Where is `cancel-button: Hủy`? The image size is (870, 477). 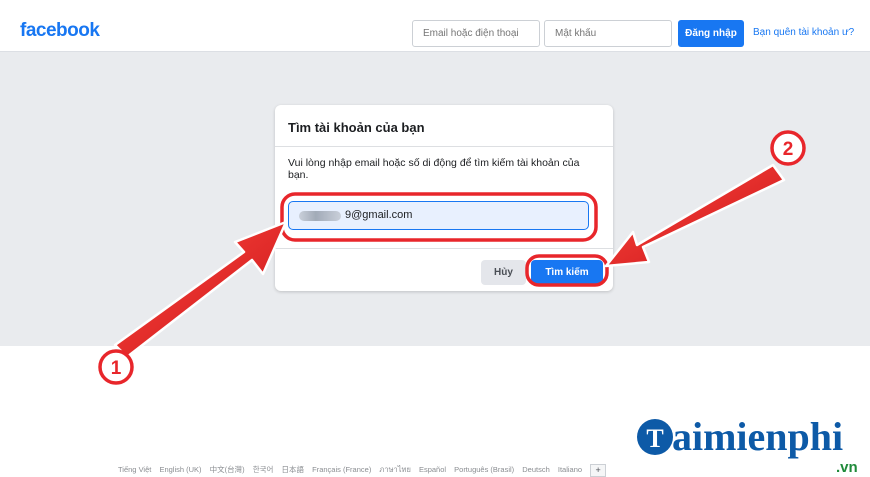 cancel-button: Hủy is located at coordinates (503, 272).